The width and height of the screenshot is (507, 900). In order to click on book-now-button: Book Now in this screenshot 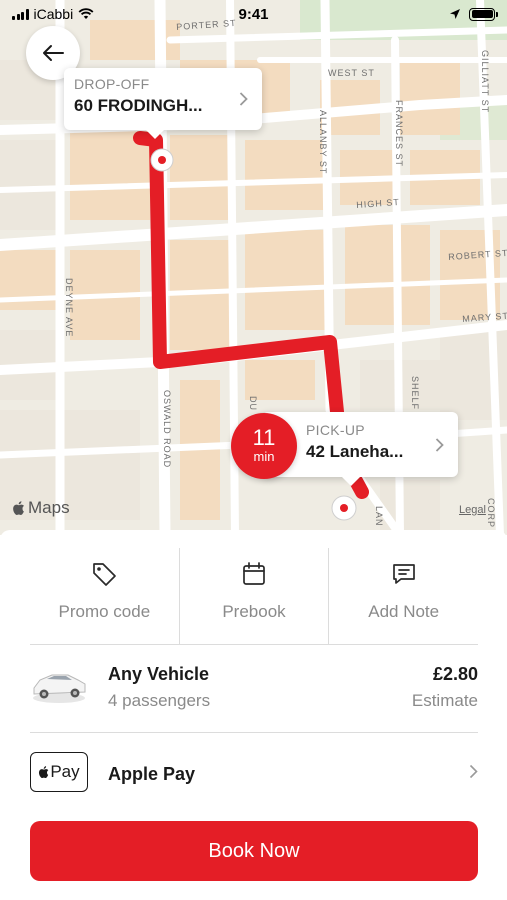, I will do `click(254, 851)`.